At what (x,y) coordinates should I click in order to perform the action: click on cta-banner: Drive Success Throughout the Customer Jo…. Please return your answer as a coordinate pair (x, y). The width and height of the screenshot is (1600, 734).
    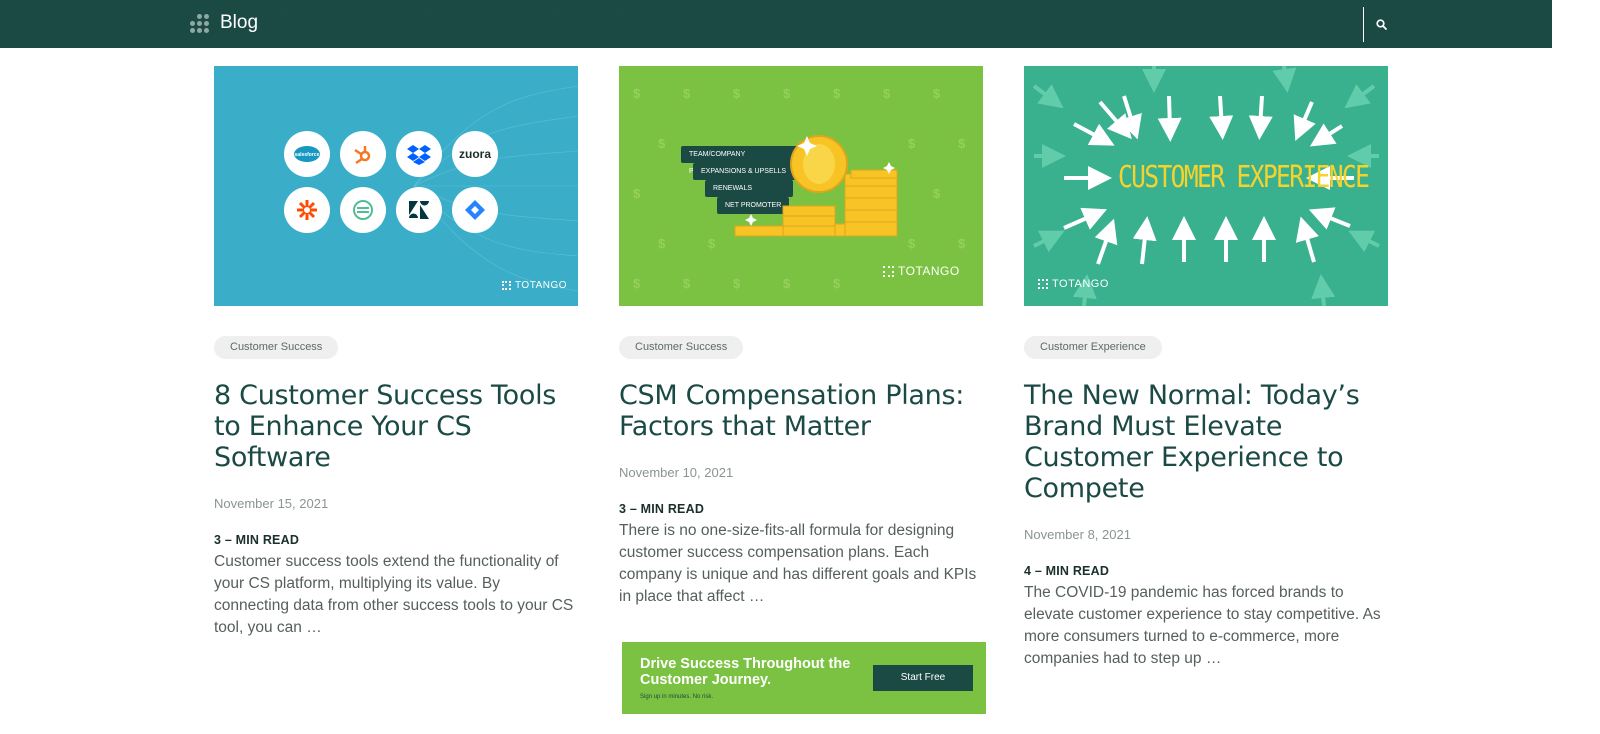
    Looking at the image, I should click on (804, 678).